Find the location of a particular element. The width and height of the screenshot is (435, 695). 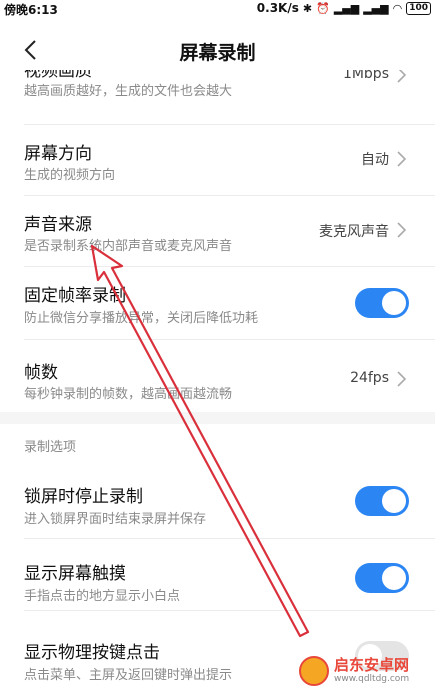

watermark-url: www.qdltdg.com is located at coordinates (372, 679).